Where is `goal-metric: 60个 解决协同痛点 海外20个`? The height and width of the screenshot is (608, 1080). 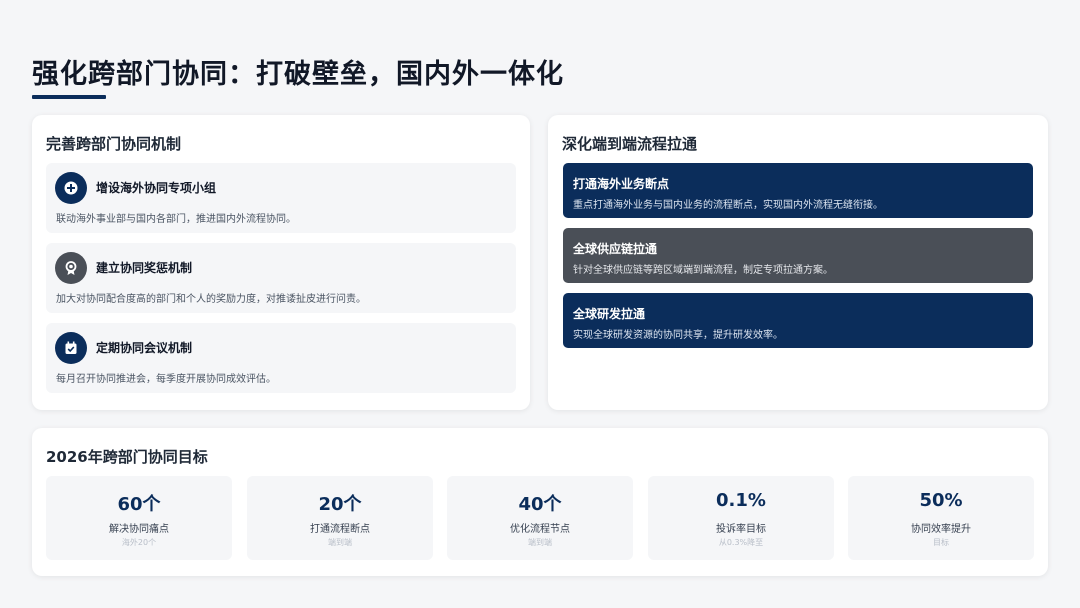 goal-metric: 60个 解决协同痛点 海外20个 is located at coordinates (139, 518).